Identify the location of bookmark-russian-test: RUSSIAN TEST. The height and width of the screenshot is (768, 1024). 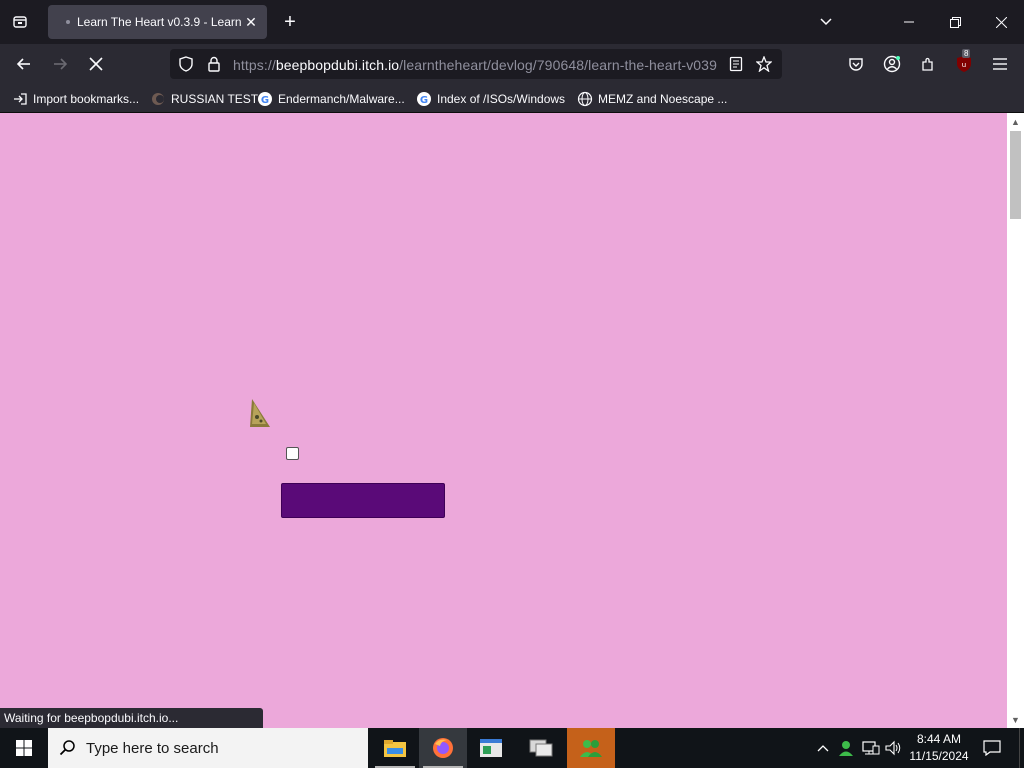
(204, 99).